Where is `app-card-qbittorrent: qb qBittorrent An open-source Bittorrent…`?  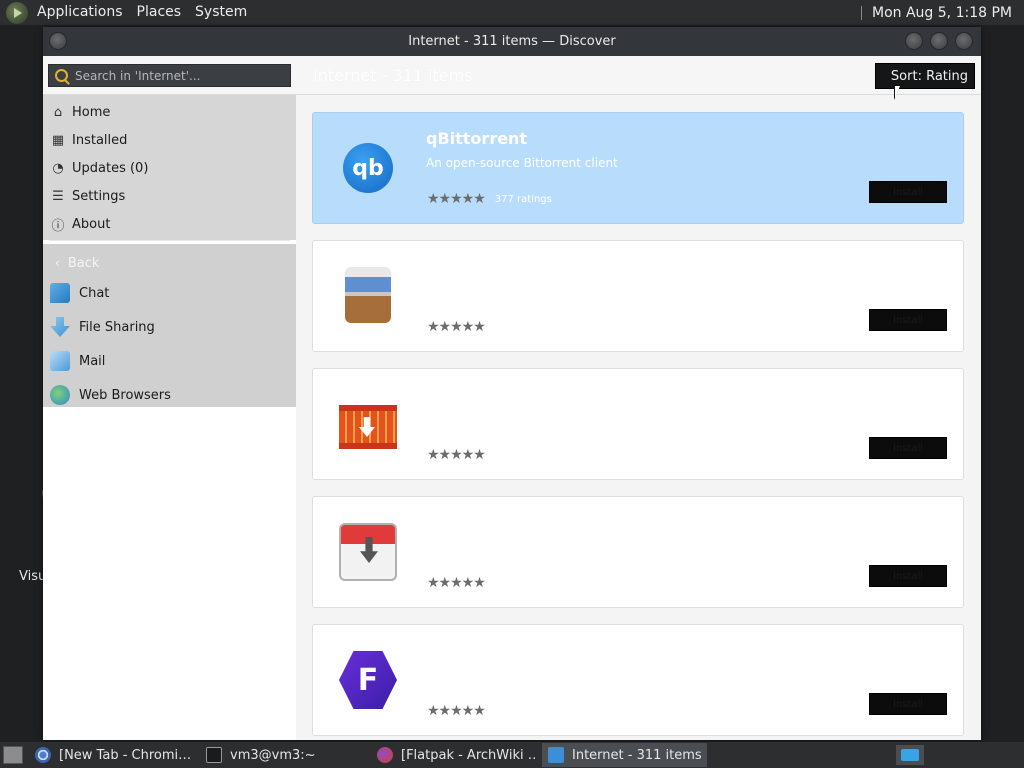
app-card-qbittorrent: qb qBittorrent An open-source Bittorrent… is located at coordinates (638, 168).